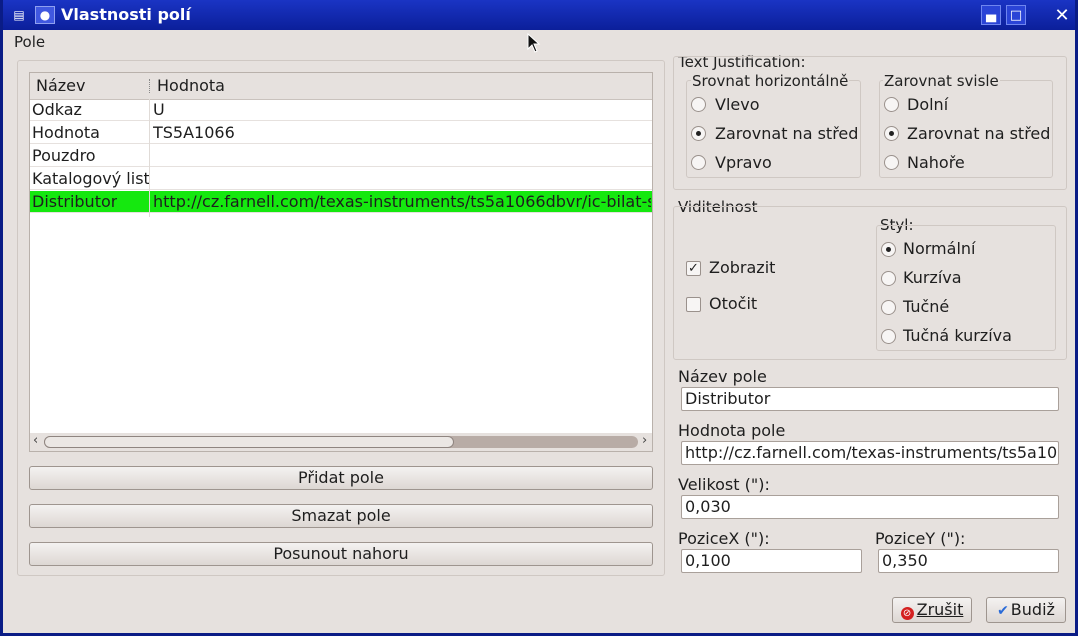 The image size is (1078, 636). I want to click on minimize-button: ▄, so click(991, 15).